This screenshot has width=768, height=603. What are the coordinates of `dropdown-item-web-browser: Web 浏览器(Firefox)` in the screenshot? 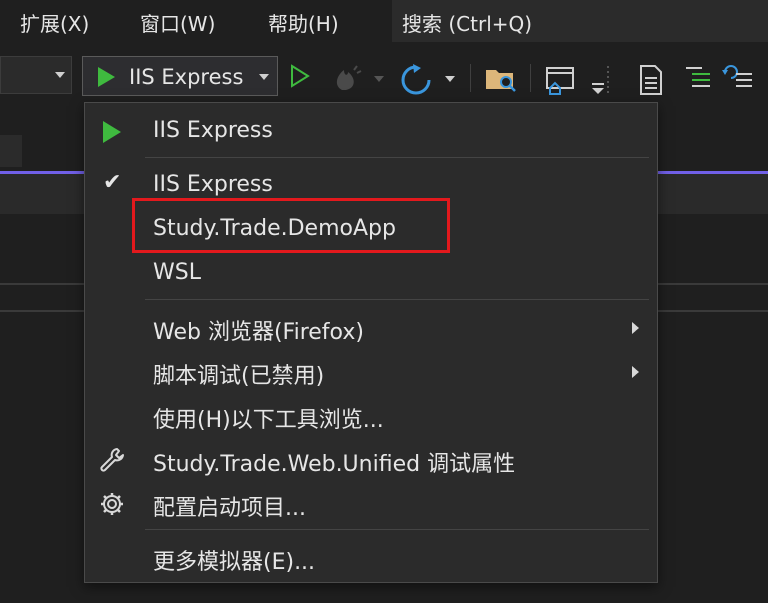 It's located at (371, 327).